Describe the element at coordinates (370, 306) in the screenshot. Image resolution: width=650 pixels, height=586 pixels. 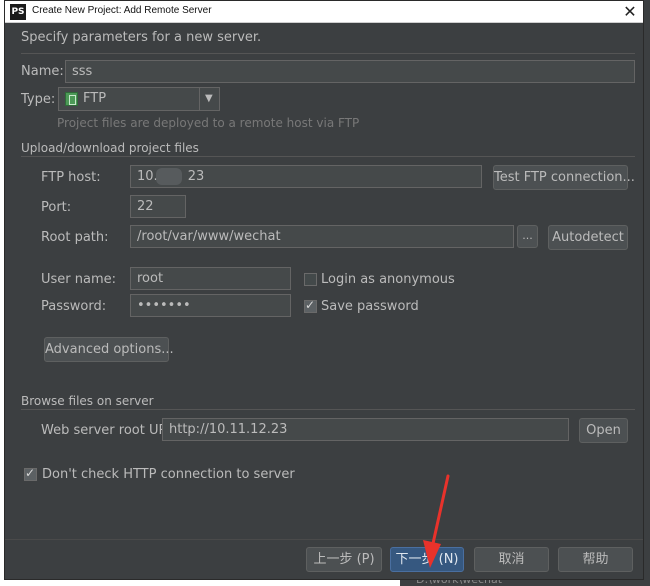
I see `save-password-label: Save password` at that location.